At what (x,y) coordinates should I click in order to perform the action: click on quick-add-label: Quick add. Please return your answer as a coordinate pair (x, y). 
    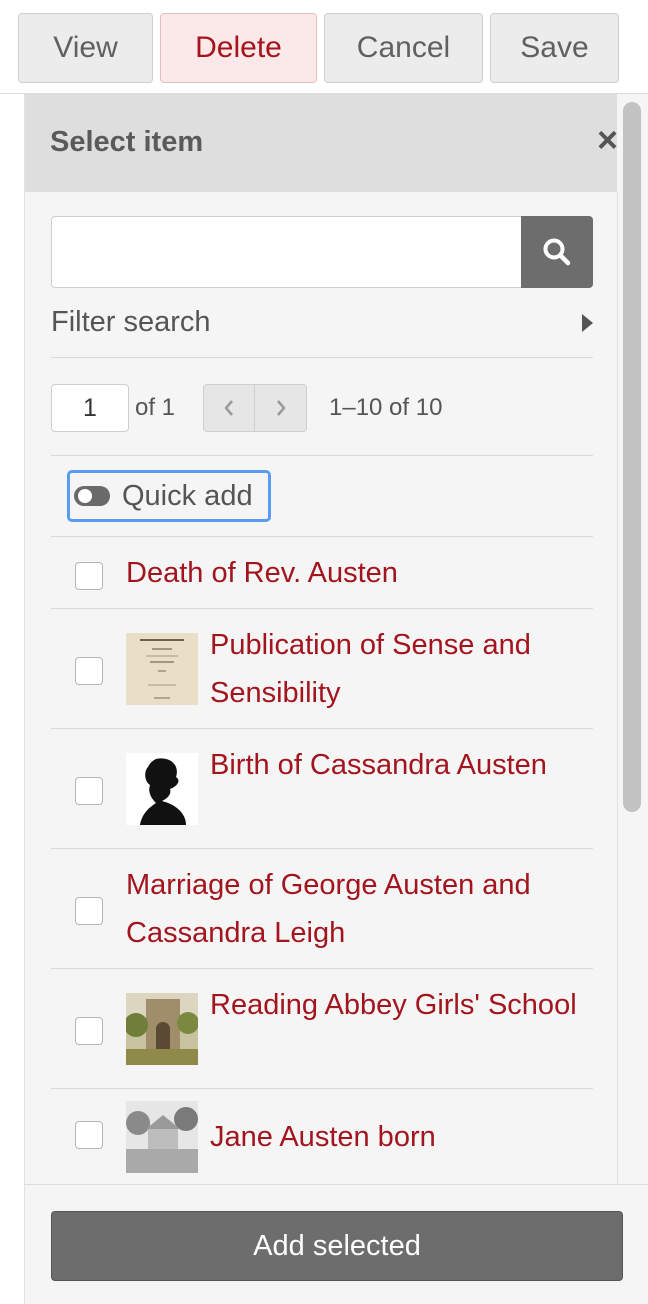
    Looking at the image, I should click on (187, 495).